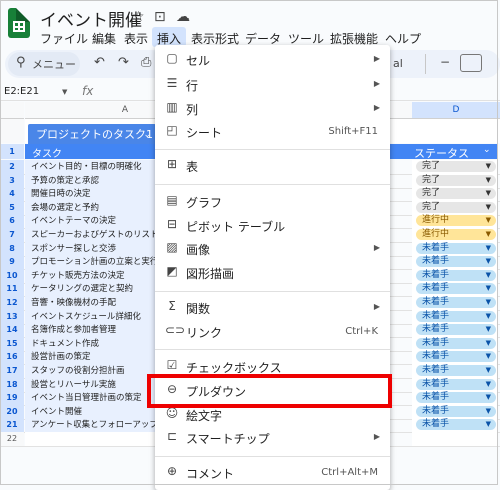 This screenshot has width=500, height=490. Describe the element at coordinates (47, 152) in the screenshot. I see `header-task: タスク` at that location.